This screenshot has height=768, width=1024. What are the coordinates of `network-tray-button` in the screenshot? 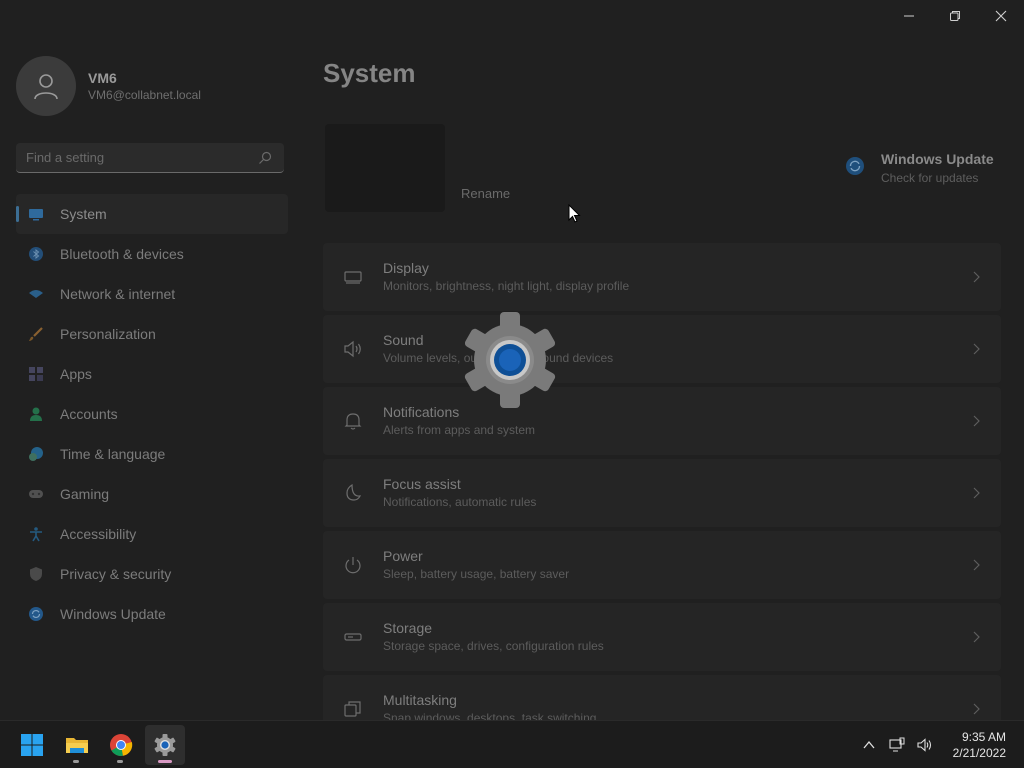 It's located at (897, 745).